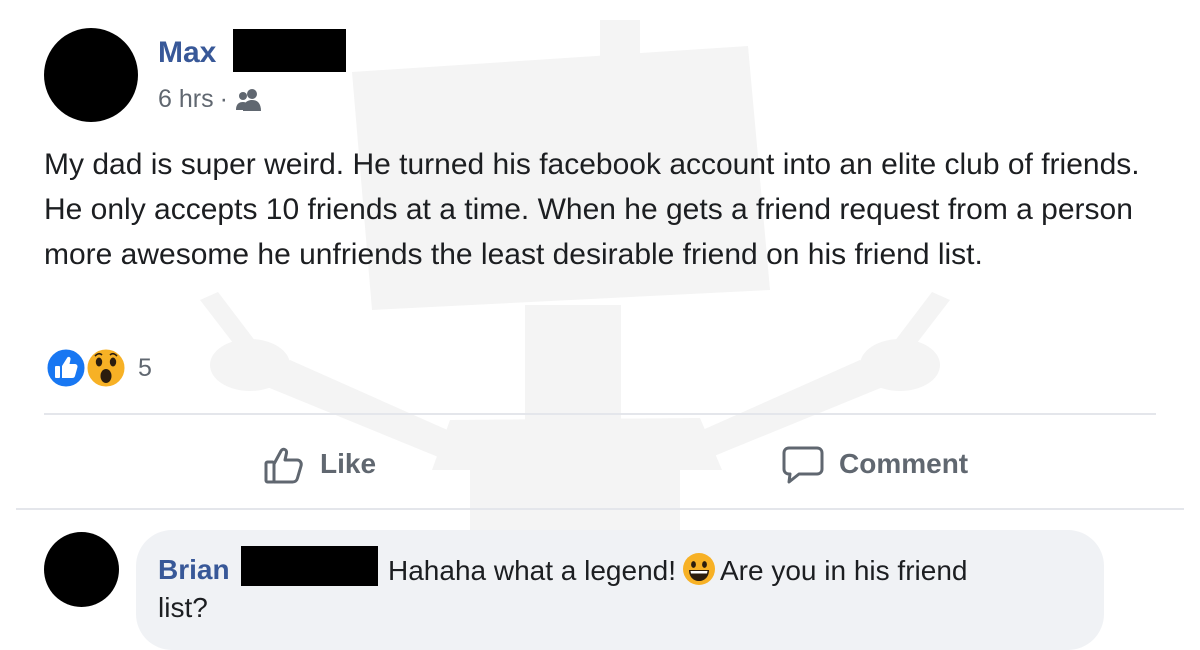 Image resolution: width=1200 pixels, height=650 pixels. Describe the element at coordinates (904, 463) in the screenshot. I see `comment-label: Comment` at that location.